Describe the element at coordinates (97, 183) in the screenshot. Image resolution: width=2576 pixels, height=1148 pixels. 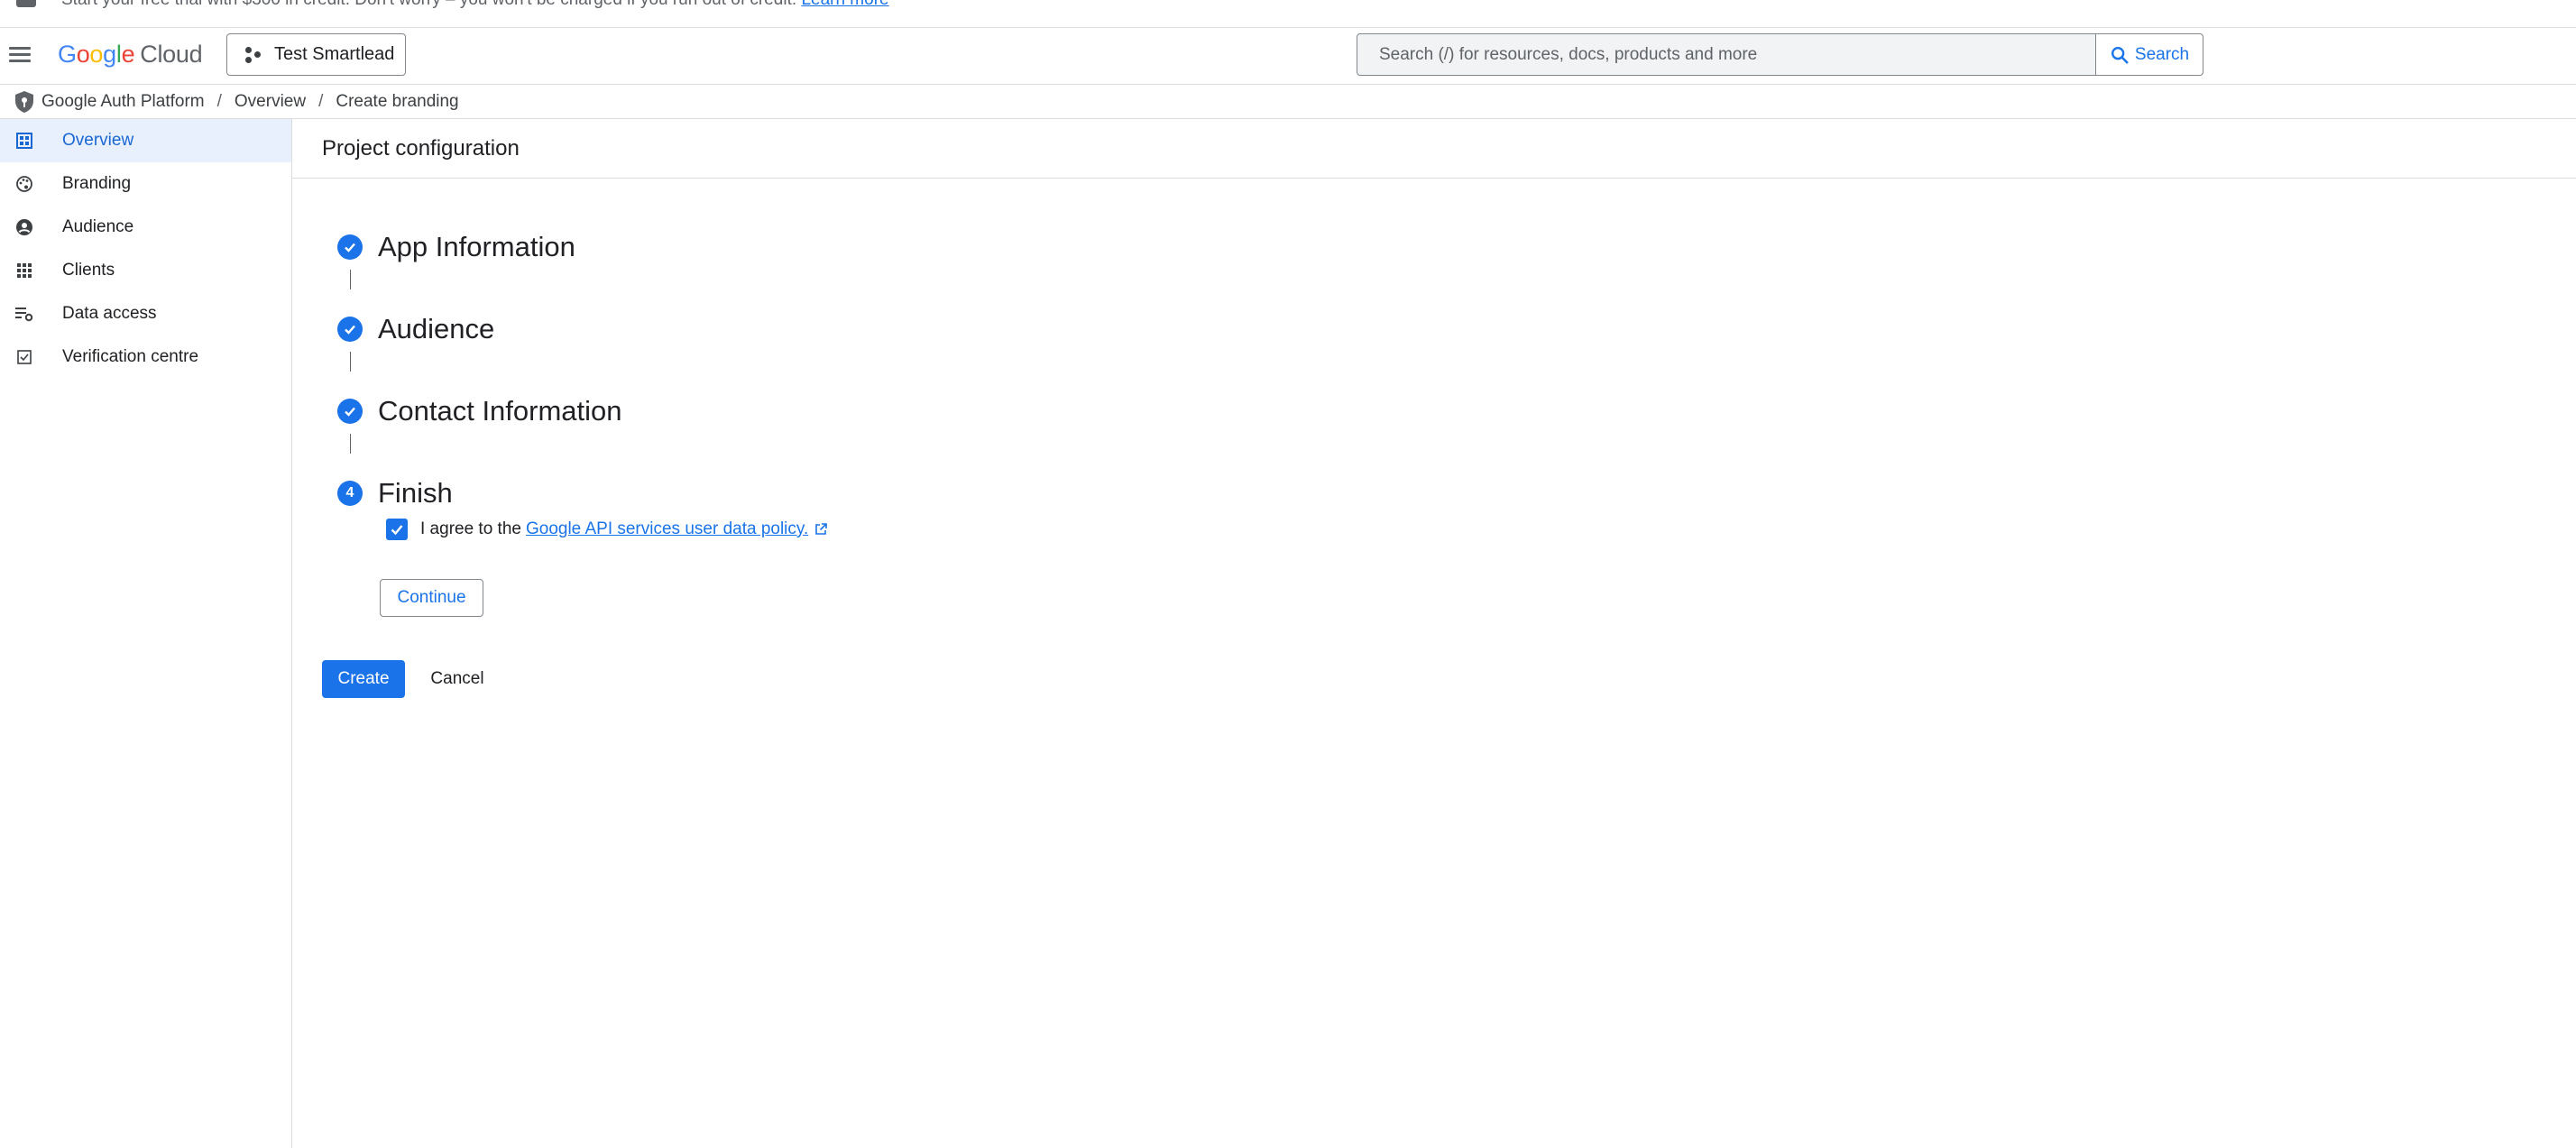
I see `sidebar-item-label: Branding` at that location.